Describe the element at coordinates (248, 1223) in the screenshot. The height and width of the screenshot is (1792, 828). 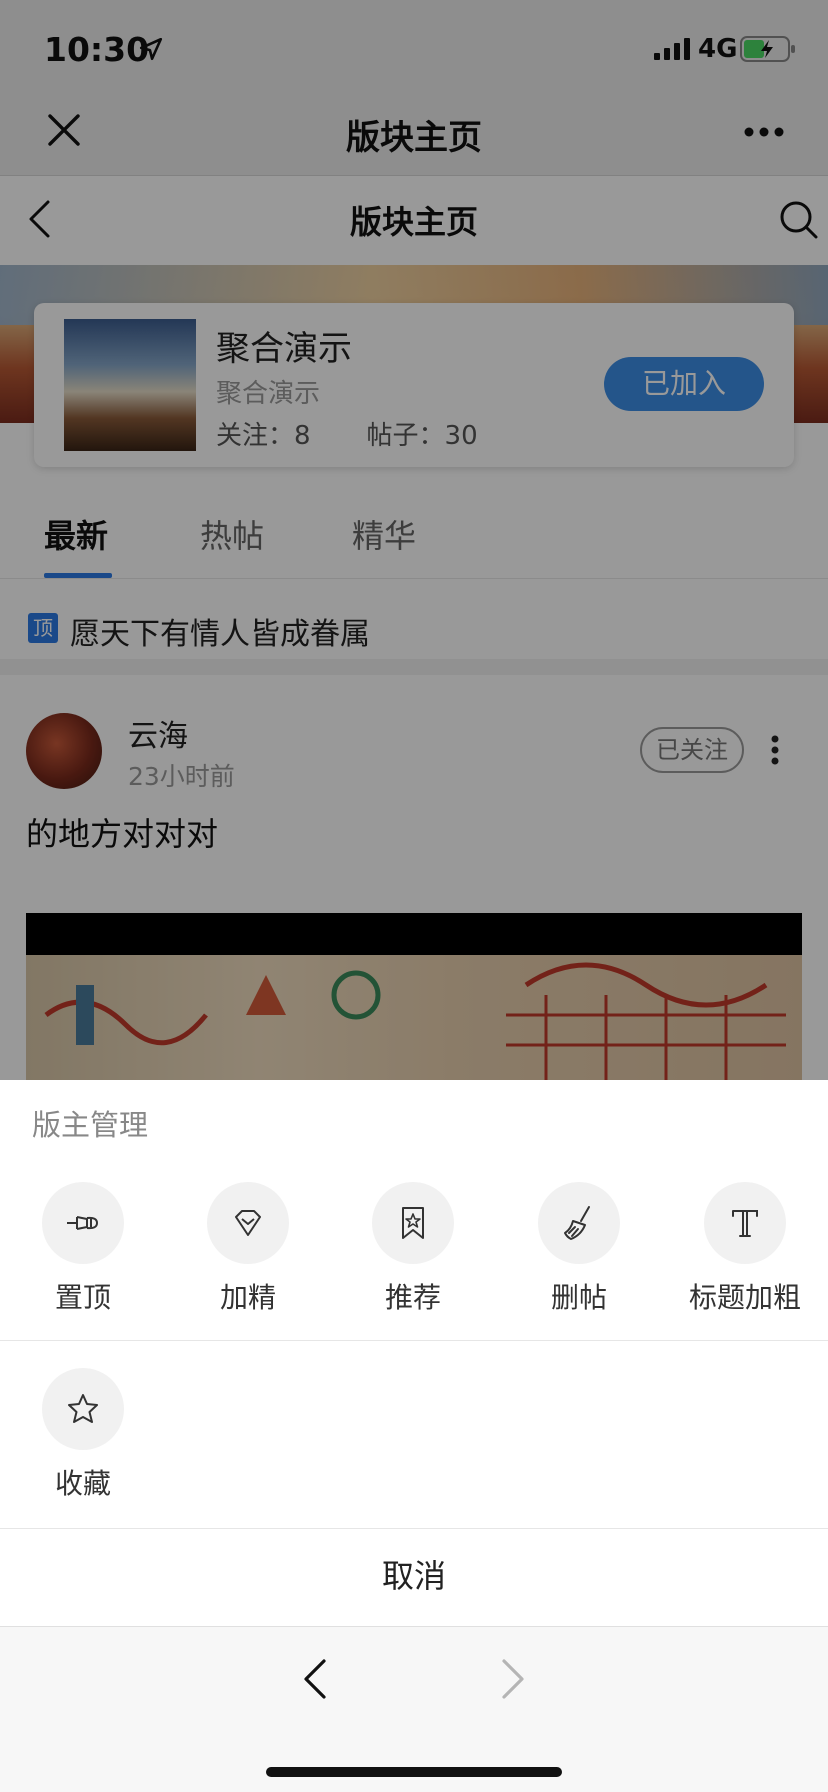
I see `diamond-icon` at that location.